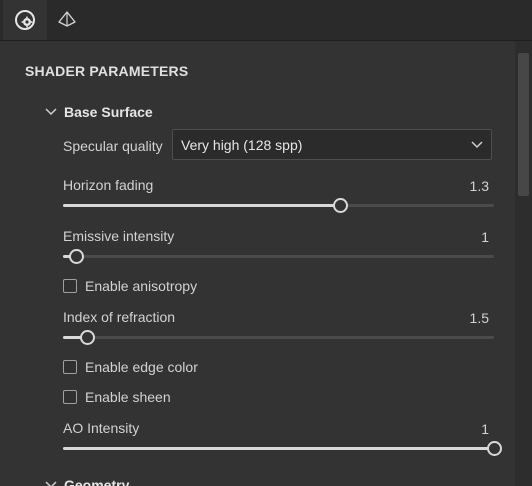  Describe the element at coordinates (485, 429) in the screenshot. I see `ao-intensity-value: 1` at that location.